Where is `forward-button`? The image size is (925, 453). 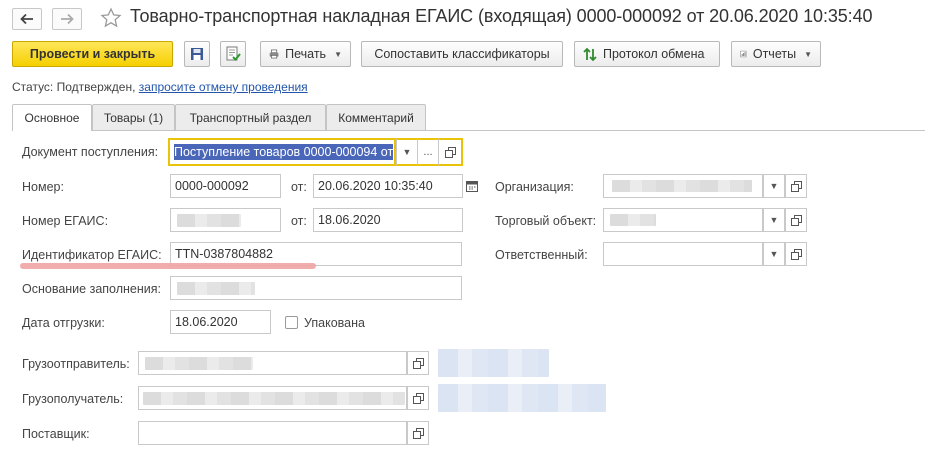
forward-button is located at coordinates (67, 19).